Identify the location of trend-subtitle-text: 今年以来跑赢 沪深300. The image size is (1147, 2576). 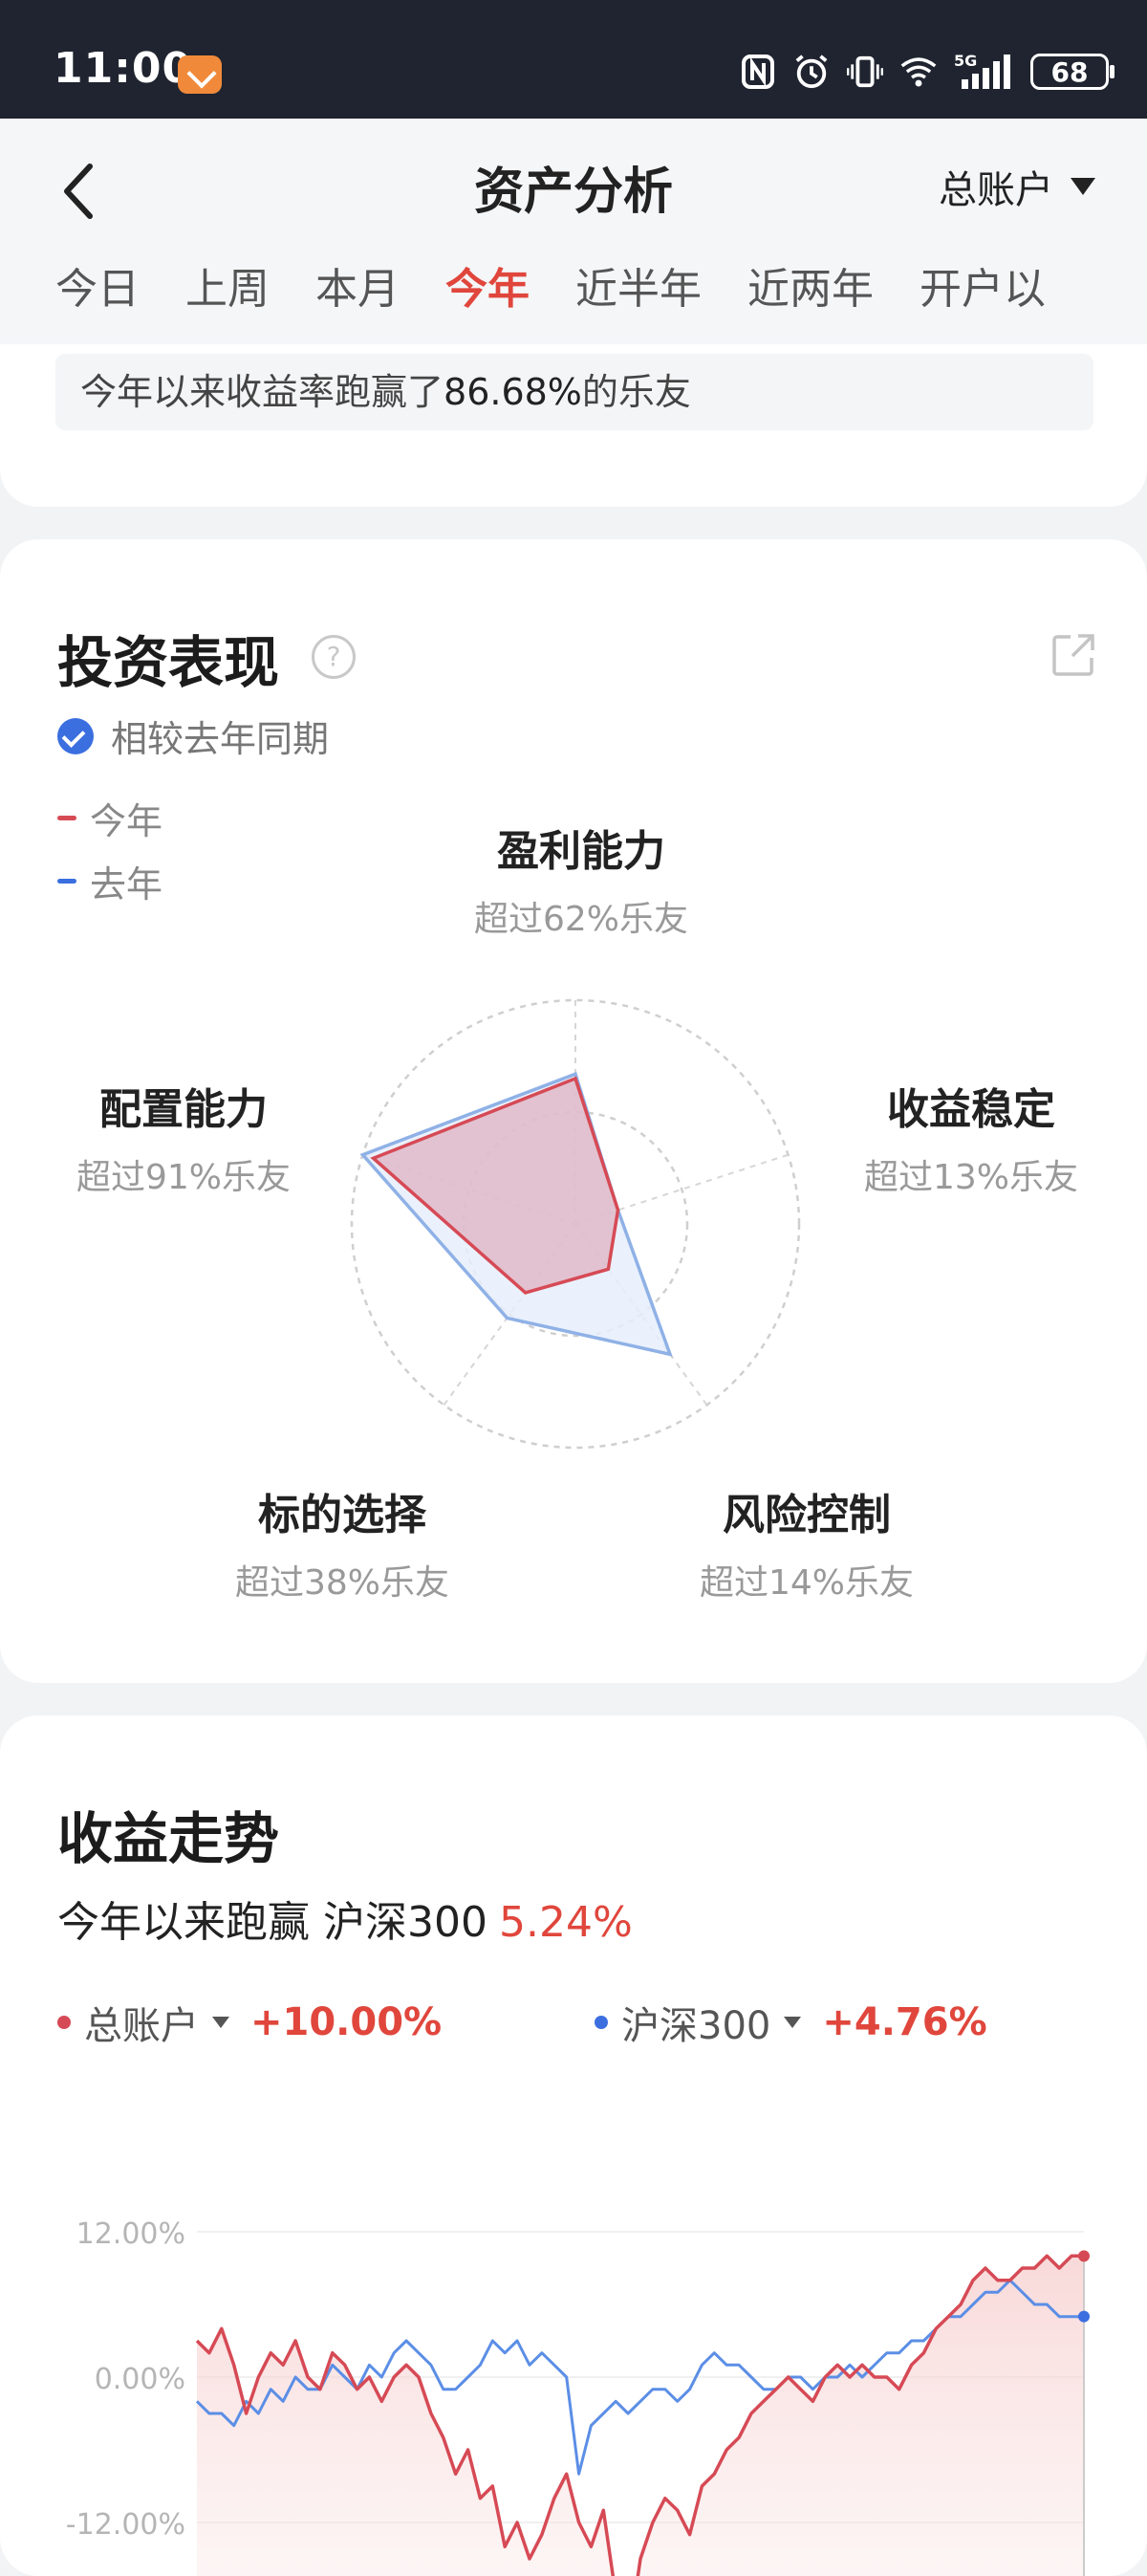
(272, 1922).